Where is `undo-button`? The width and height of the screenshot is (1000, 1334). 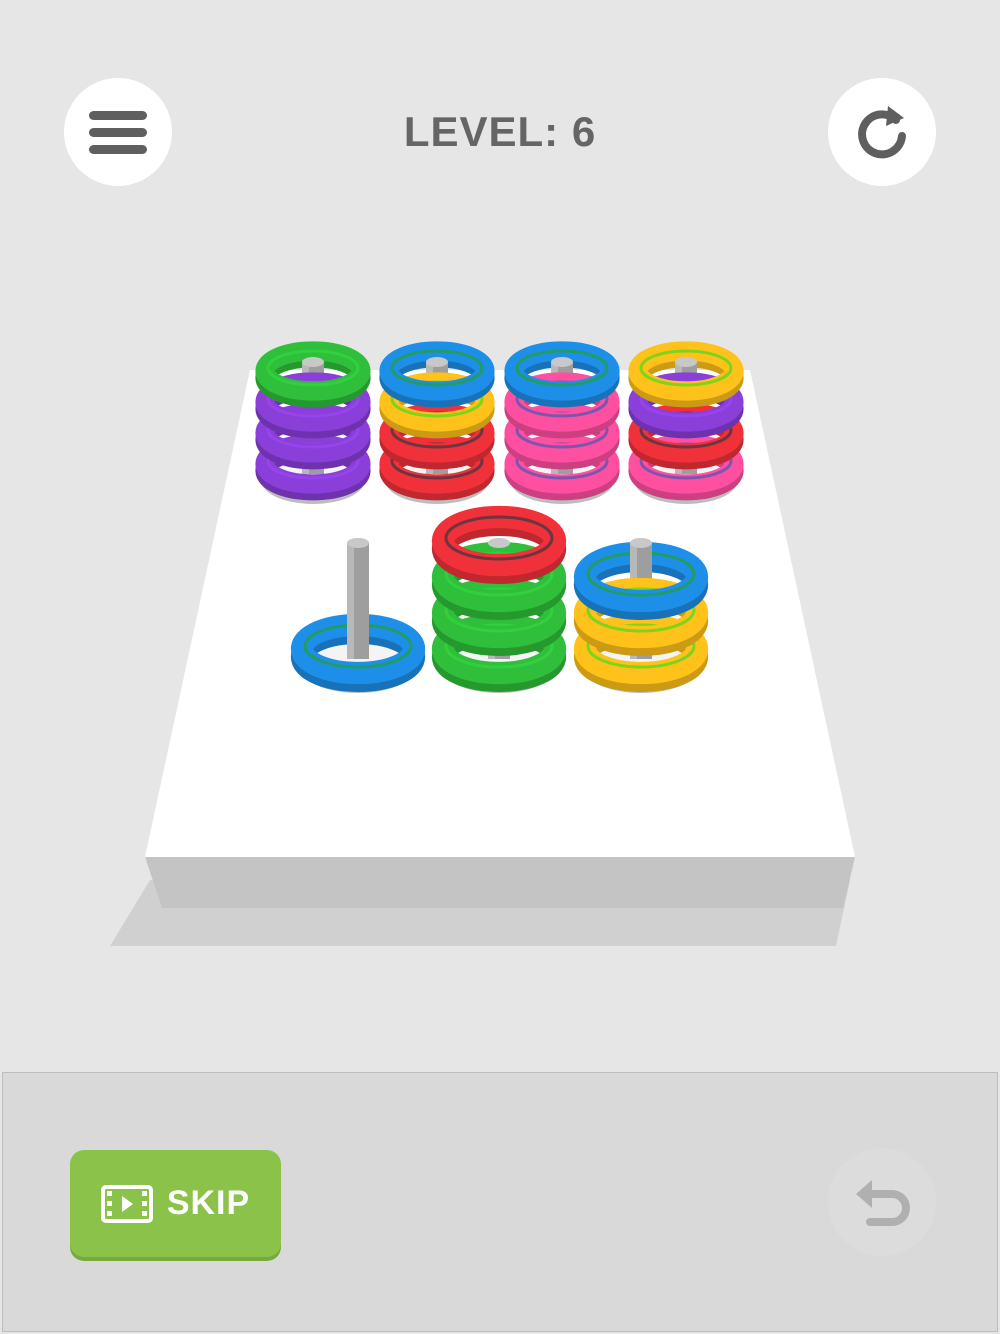 undo-button is located at coordinates (882, 1202).